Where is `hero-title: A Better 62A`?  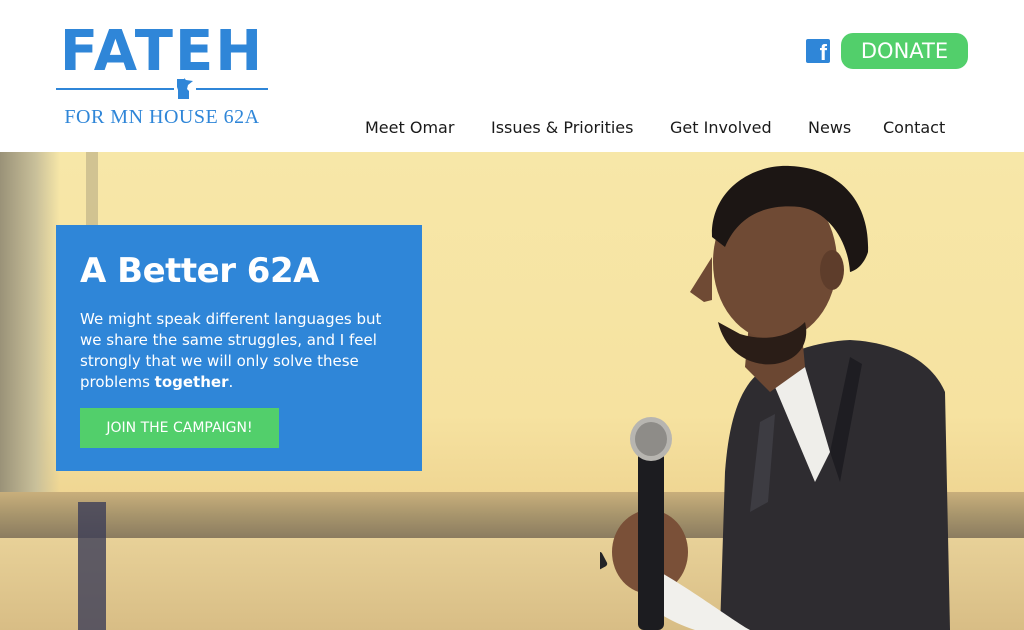
hero-title: A Better 62A is located at coordinates (199, 271).